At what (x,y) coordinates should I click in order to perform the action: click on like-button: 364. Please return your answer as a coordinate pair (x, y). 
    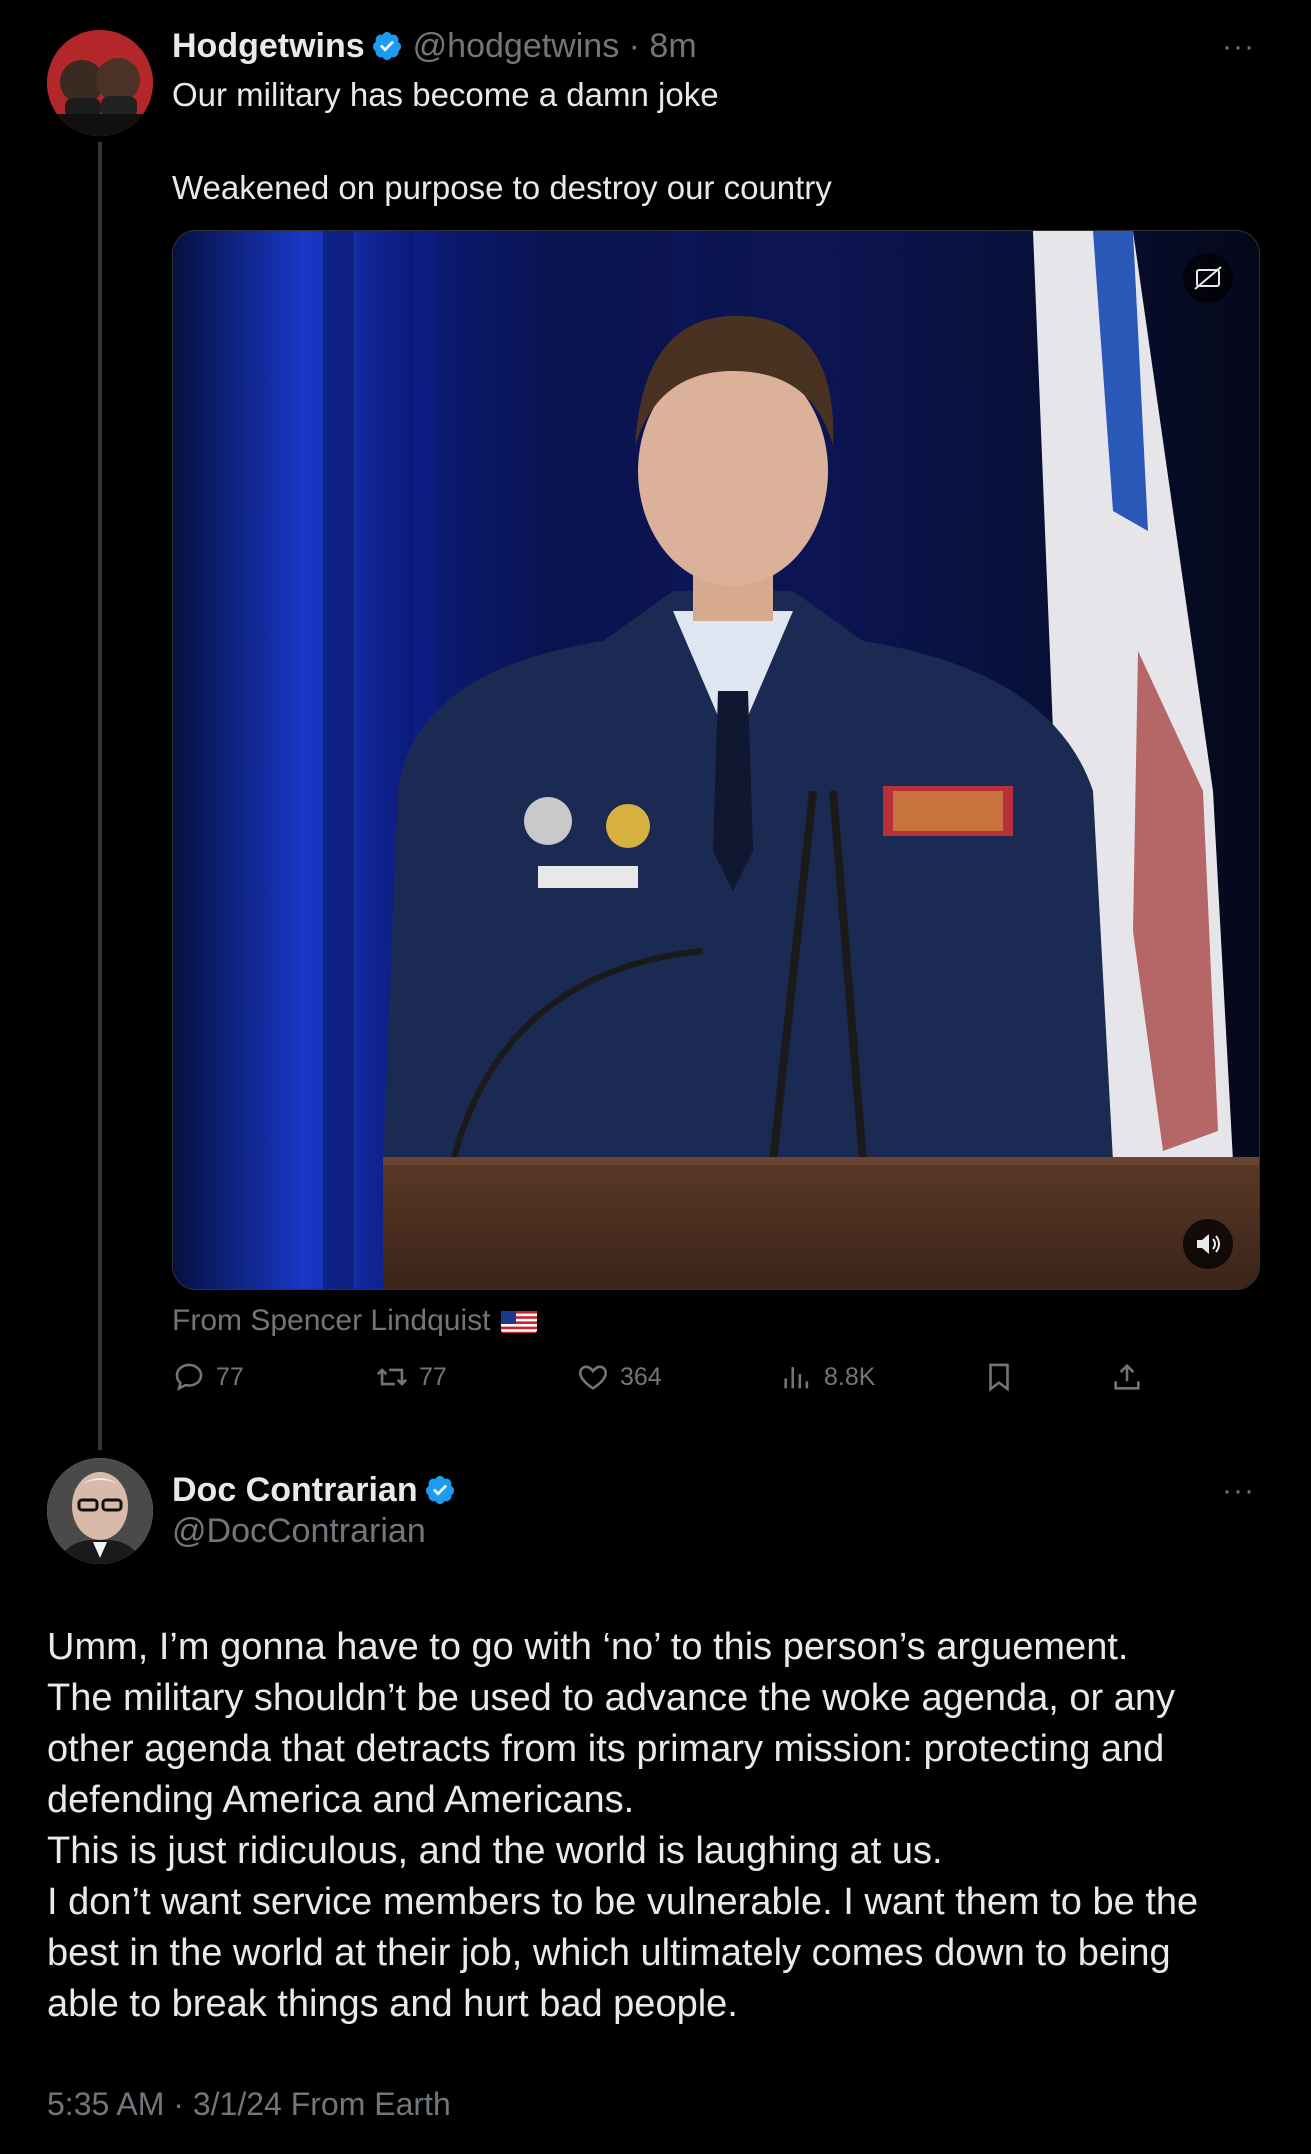
    Looking at the image, I should click on (619, 1377).